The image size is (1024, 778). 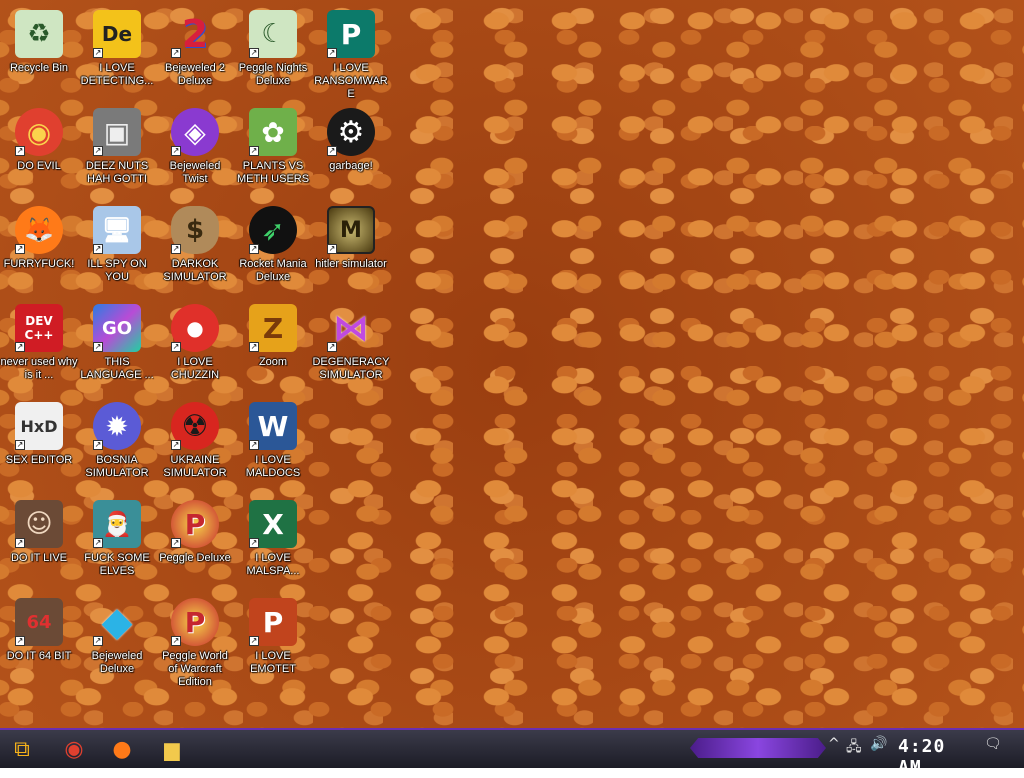 I want to click on desktop-icon-bejeweled-2-deluxe: 2 Bejeweled 2 Deluxe ↗, so click(x=195, y=52).